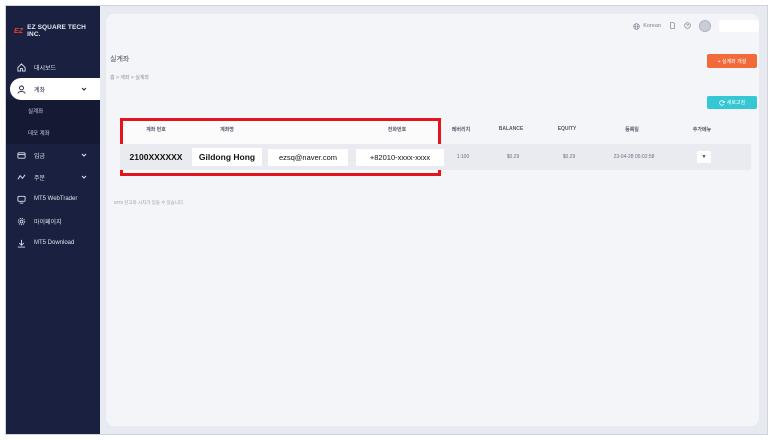 Image resolution: width=773 pixels, height=440 pixels. What do you see at coordinates (48, 222) in the screenshot?
I see `sidebar-item-label: 마이페이지` at bounding box center [48, 222].